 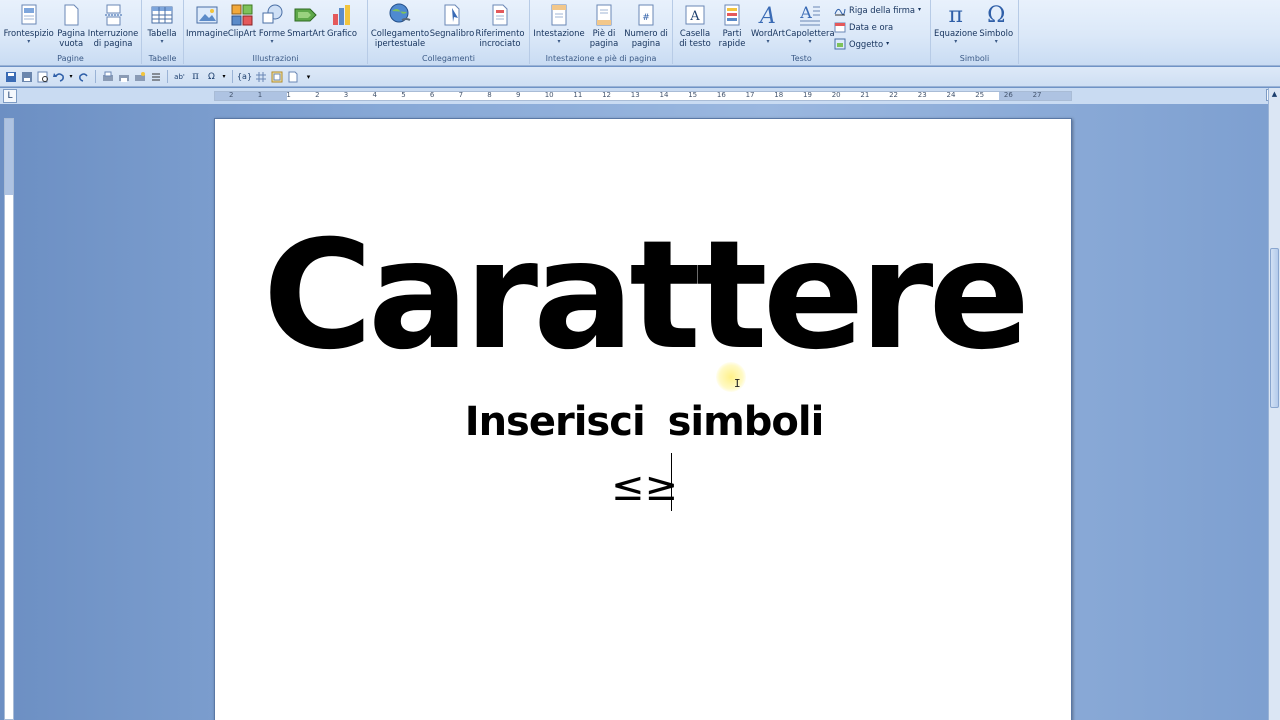 What do you see at coordinates (42, 76) in the screenshot?
I see `print-preview-icon` at bounding box center [42, 76].